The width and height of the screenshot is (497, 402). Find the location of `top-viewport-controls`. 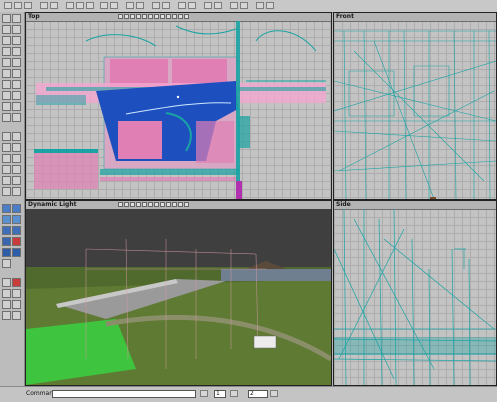

top-viewport-controls is located at coordinates (154, 17).